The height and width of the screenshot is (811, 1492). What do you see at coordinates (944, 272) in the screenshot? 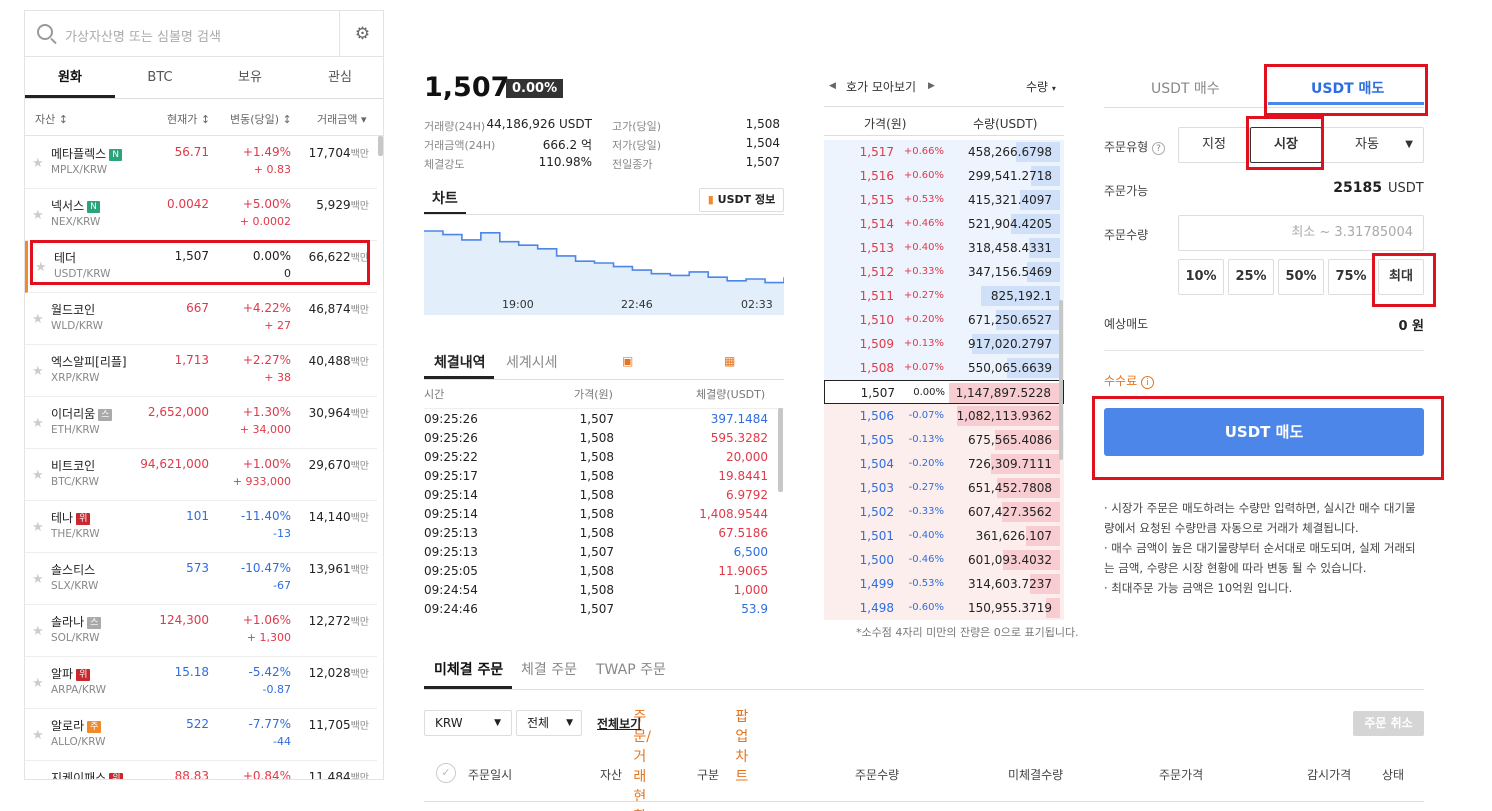
I see `orderbook-row: 1,512 +0.33% 347,156.5469` at bounding box center [944, 272].